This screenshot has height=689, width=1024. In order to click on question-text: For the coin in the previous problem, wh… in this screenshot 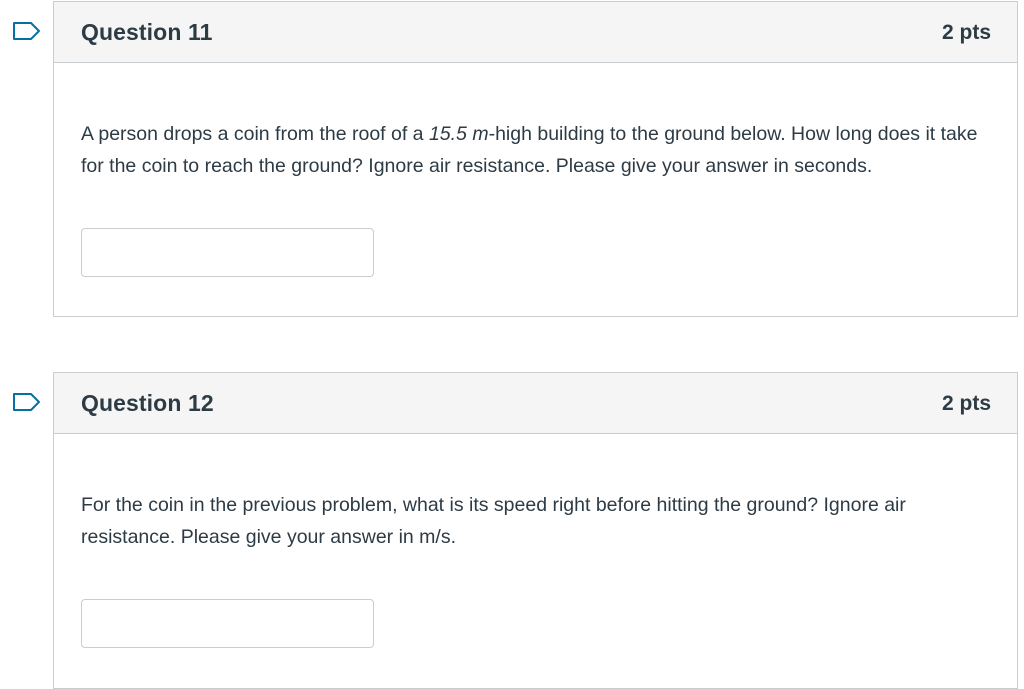, I will do `click(493, 521)`.